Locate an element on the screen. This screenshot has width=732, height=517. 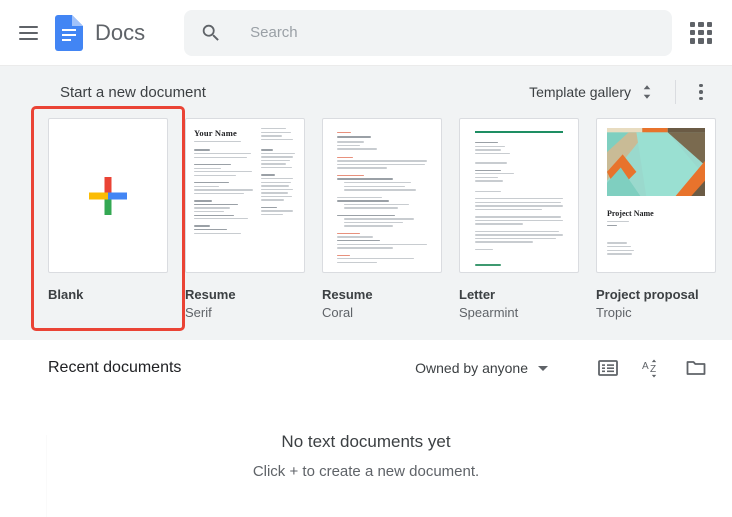
template-card-resume-coral: Resume Coral is located at coordinates (382, 219).